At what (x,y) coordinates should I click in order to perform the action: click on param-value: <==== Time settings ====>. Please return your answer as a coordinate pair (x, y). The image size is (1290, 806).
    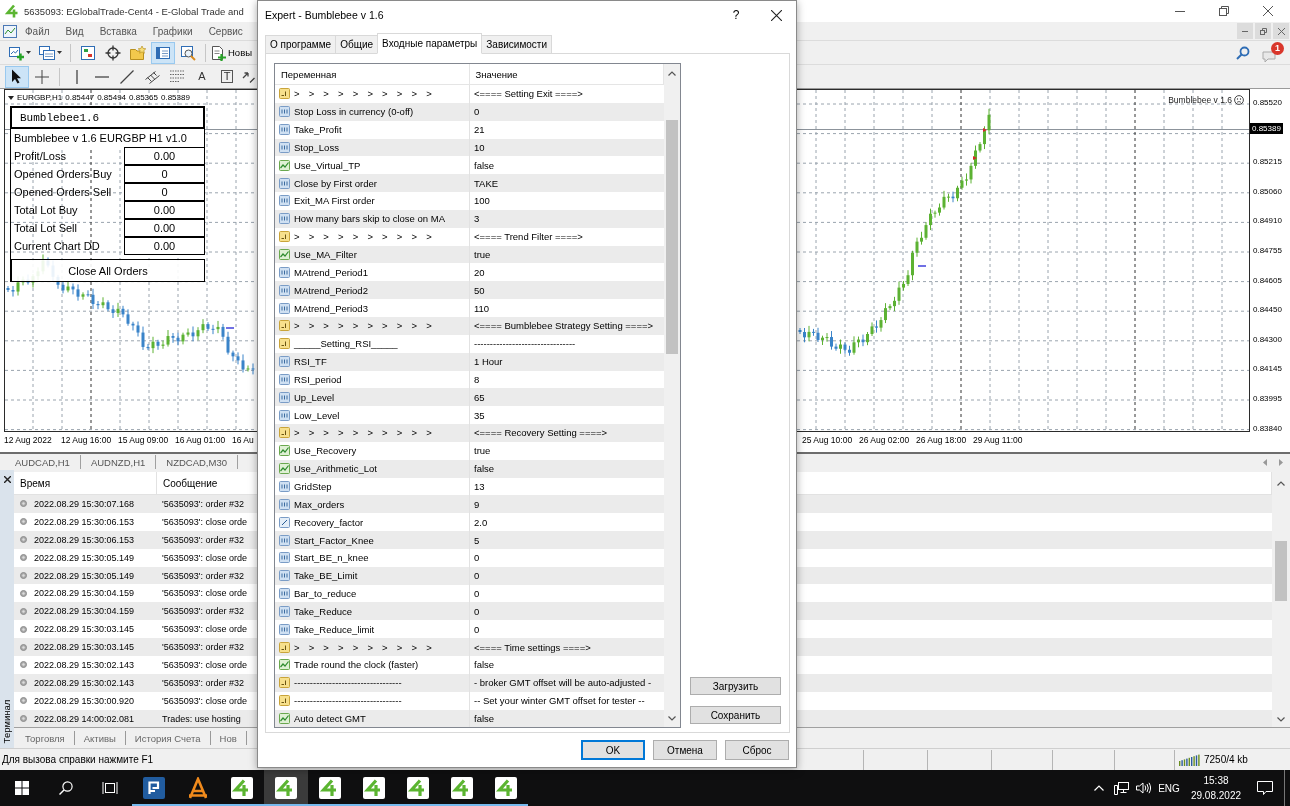
    Looking at the image, I should click on (530, 647).